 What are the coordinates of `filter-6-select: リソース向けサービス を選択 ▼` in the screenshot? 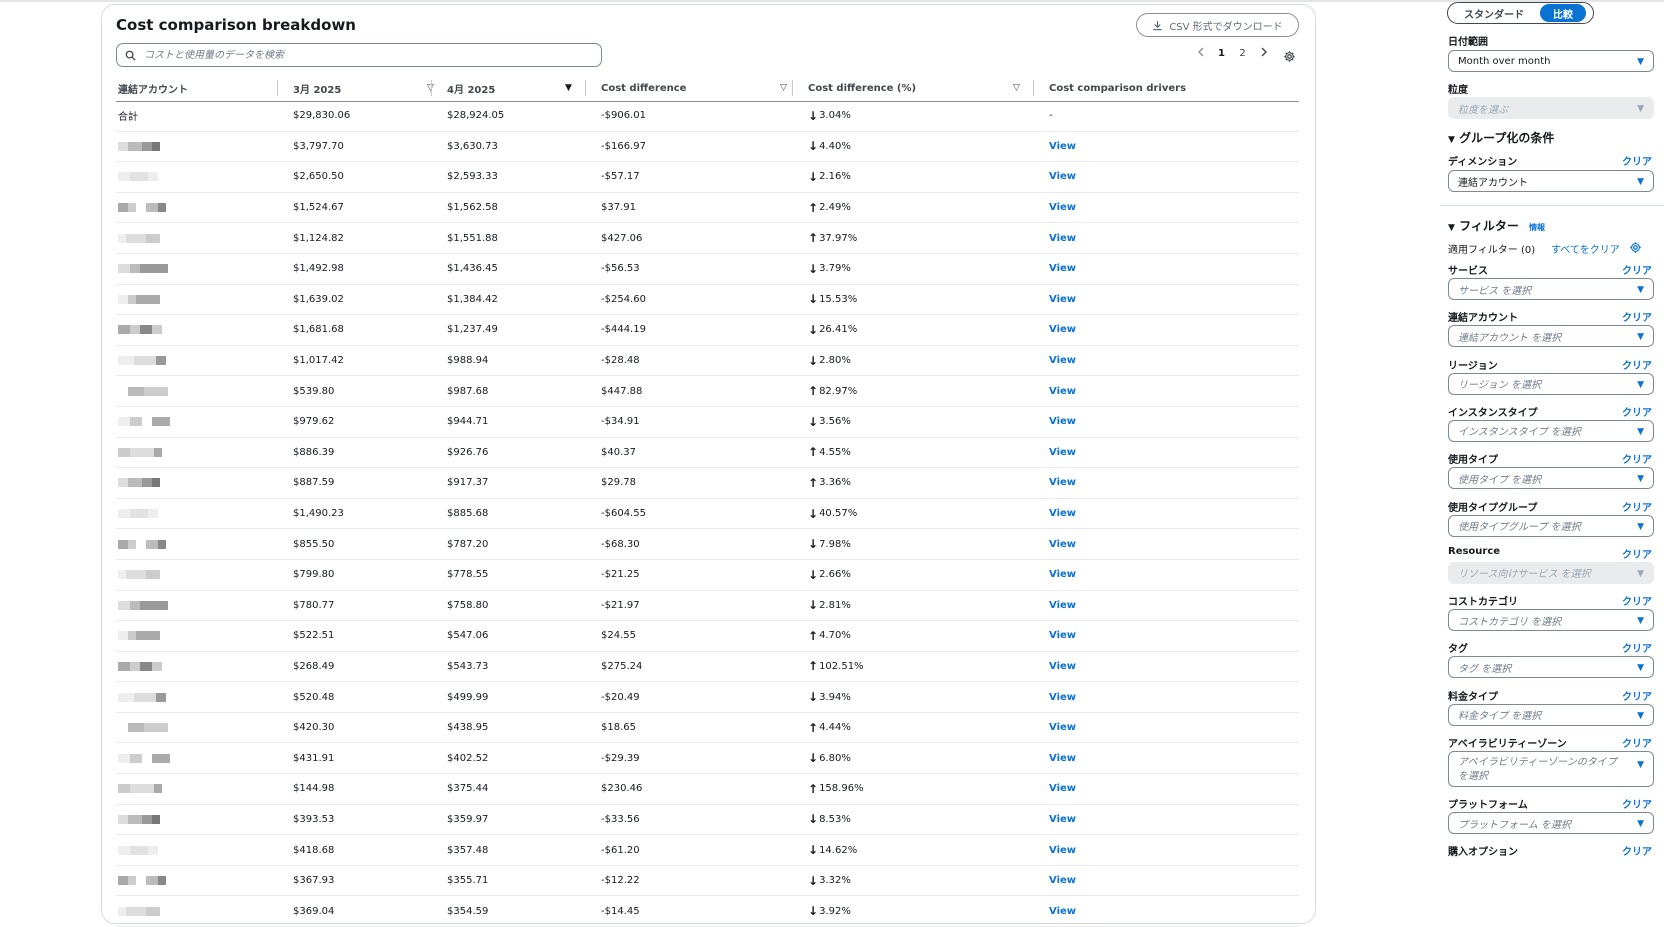 It's located at (1551, 572).